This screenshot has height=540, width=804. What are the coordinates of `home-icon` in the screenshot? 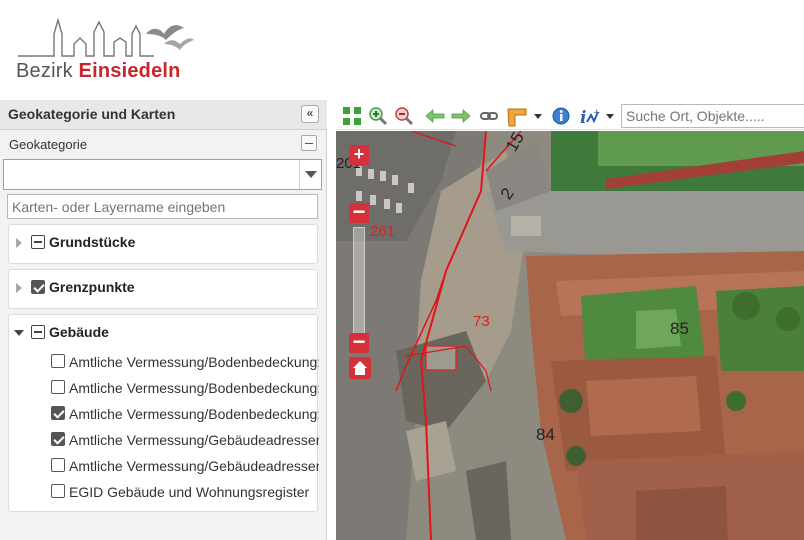 It's located at (360, 368).